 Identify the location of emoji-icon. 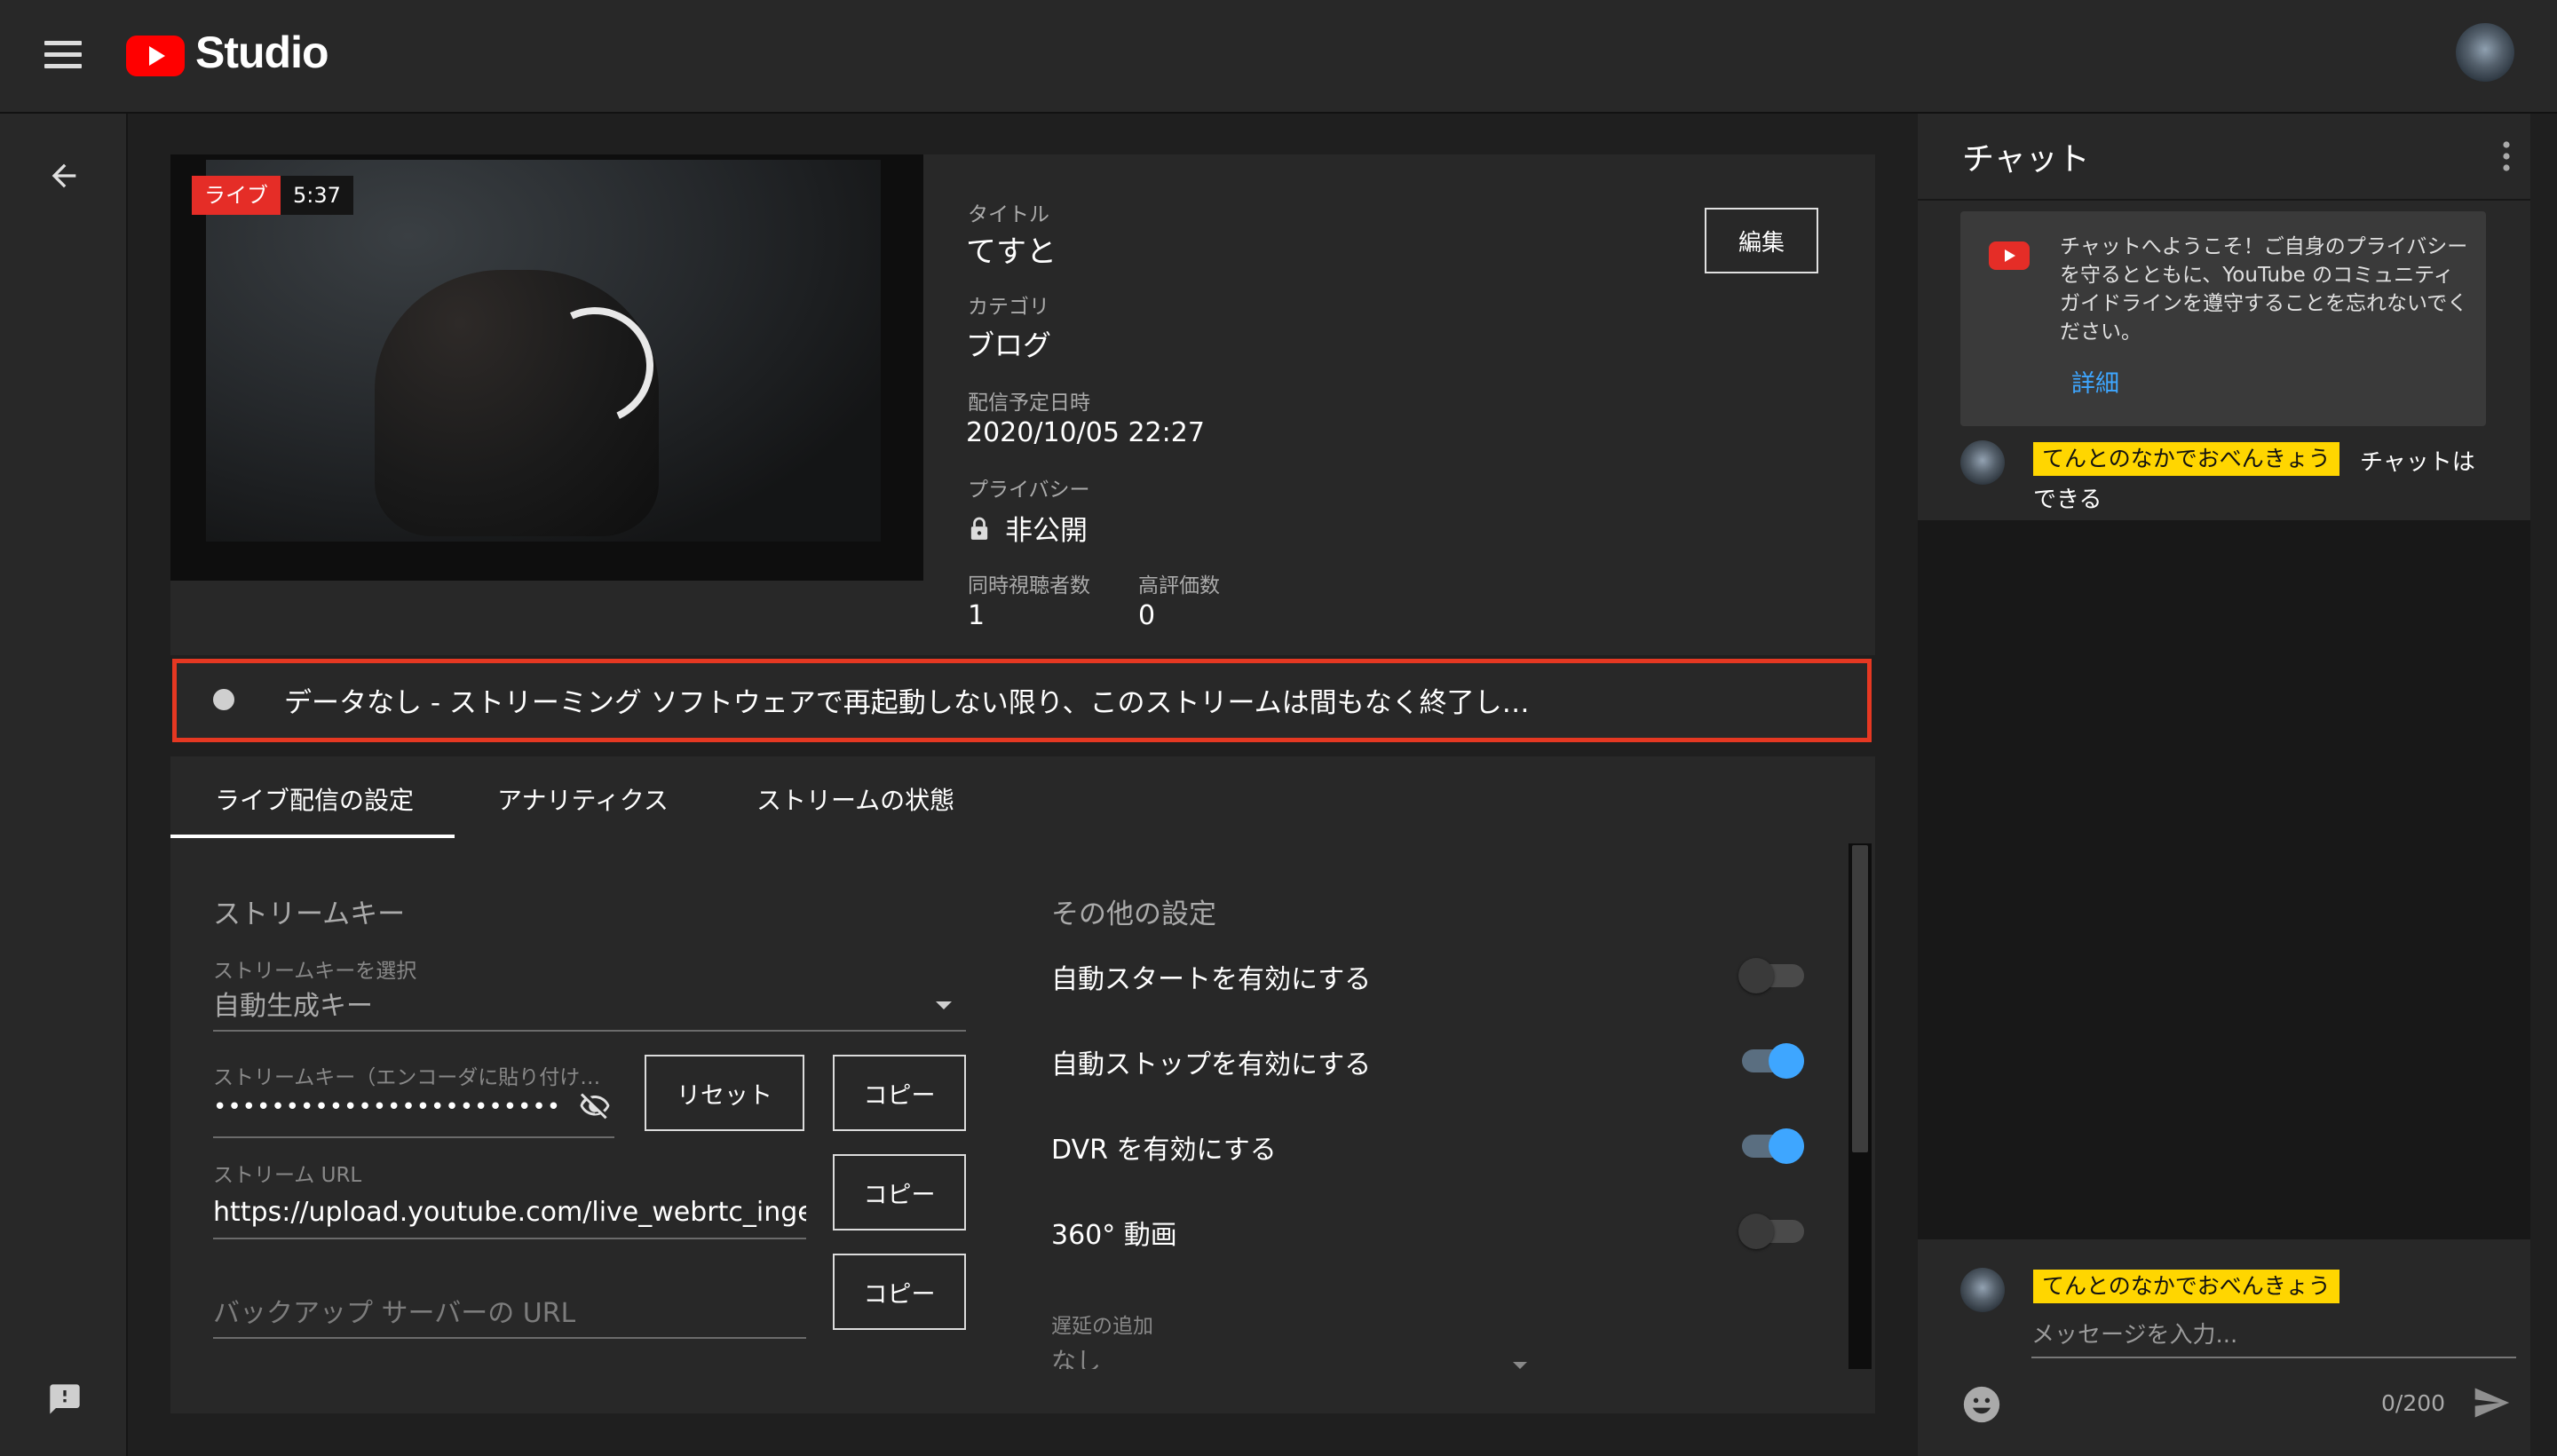
(1981, 1404).